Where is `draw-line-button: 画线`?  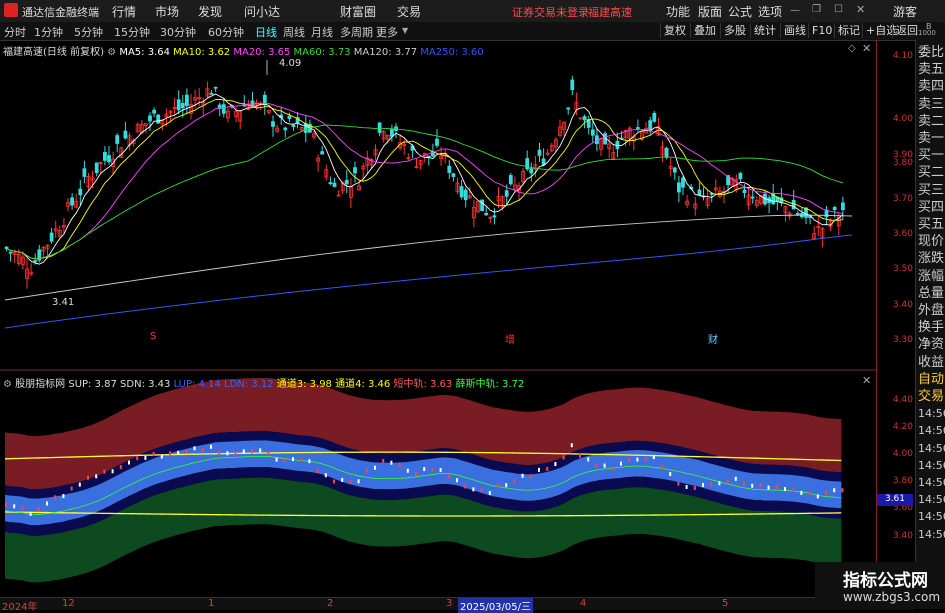
draw-line-button: 画线 is located at coordinates (794, 30).